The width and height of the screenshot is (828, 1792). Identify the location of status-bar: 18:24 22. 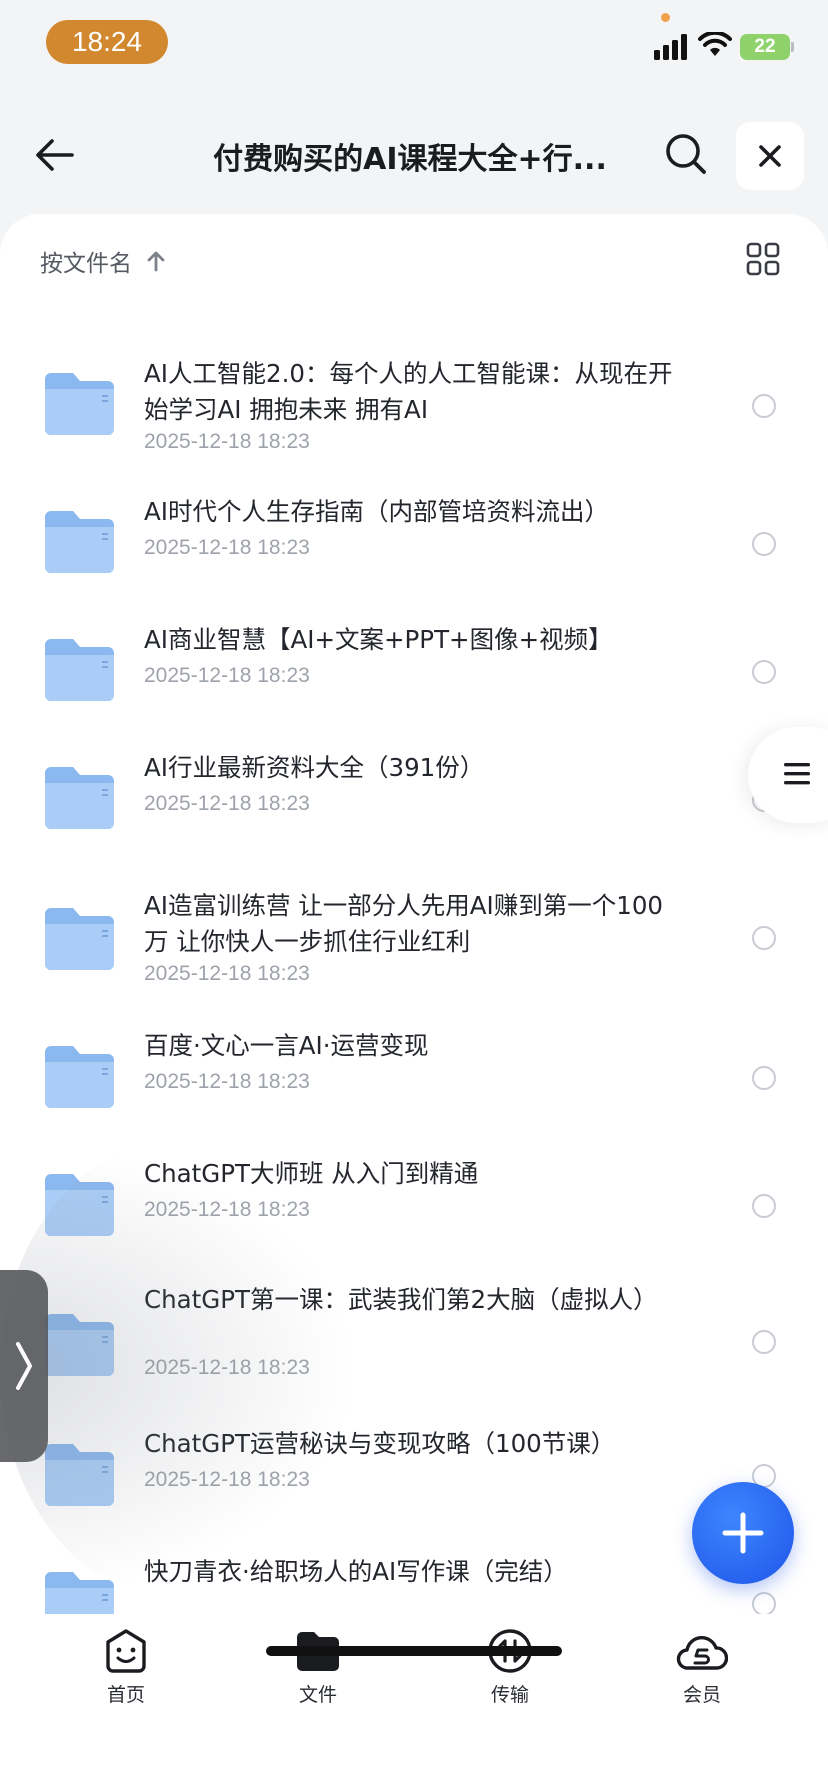
(414, 45).